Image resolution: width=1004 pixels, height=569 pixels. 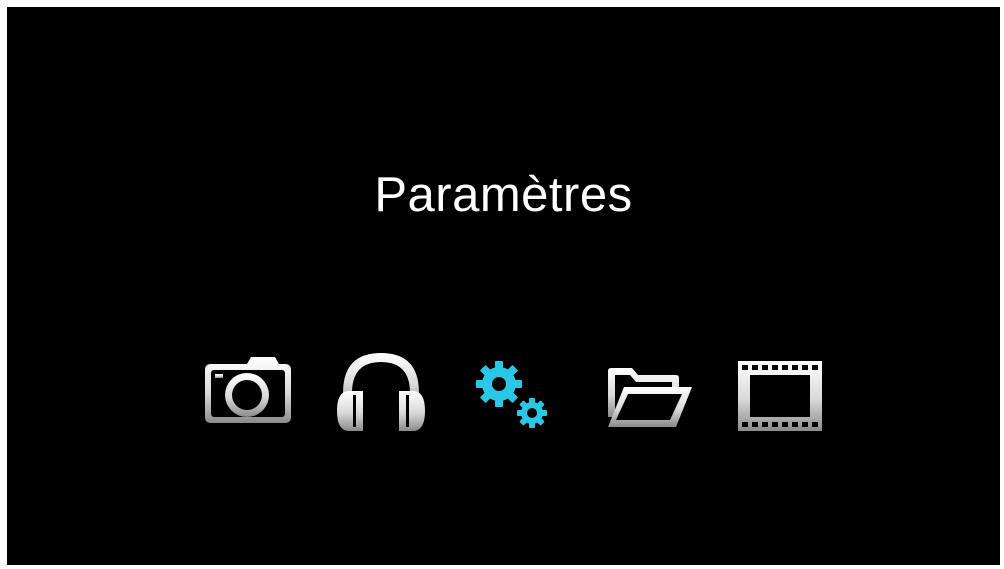 I want to click on folder-icon, so click(x=650, y=397).